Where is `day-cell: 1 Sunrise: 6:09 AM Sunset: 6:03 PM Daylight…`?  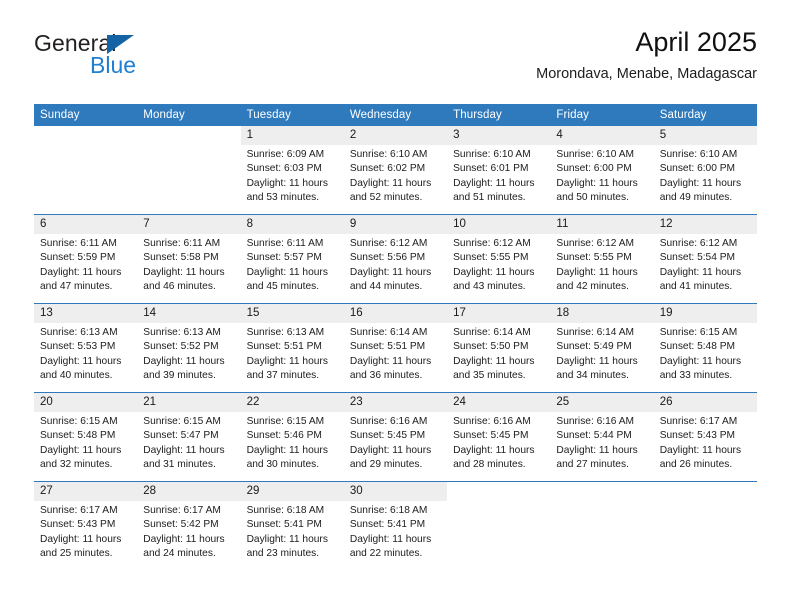 day-cell: 1 Sunrise: 6:09 AM Sunset: 6:03 PM Daylight… is located at coordinates (292, 170).